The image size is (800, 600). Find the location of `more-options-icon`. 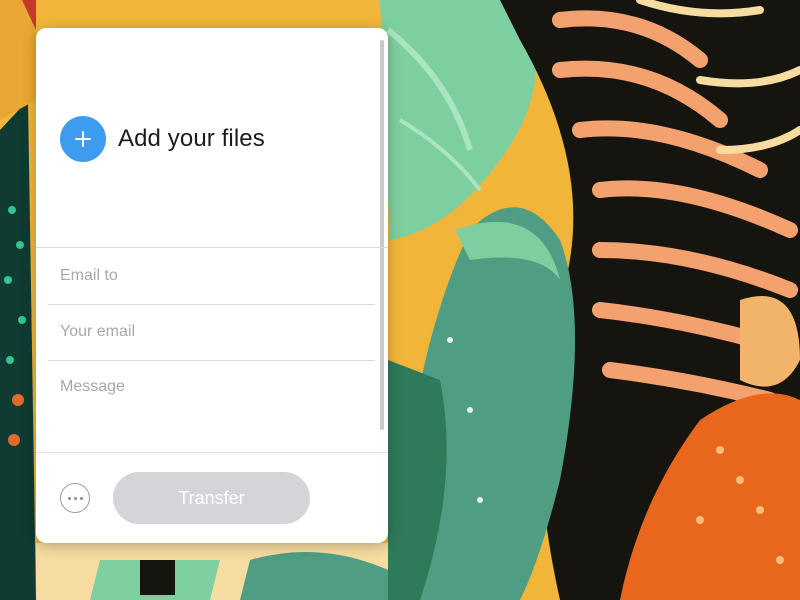

more-options-icon is located at coordinates (75, 498).